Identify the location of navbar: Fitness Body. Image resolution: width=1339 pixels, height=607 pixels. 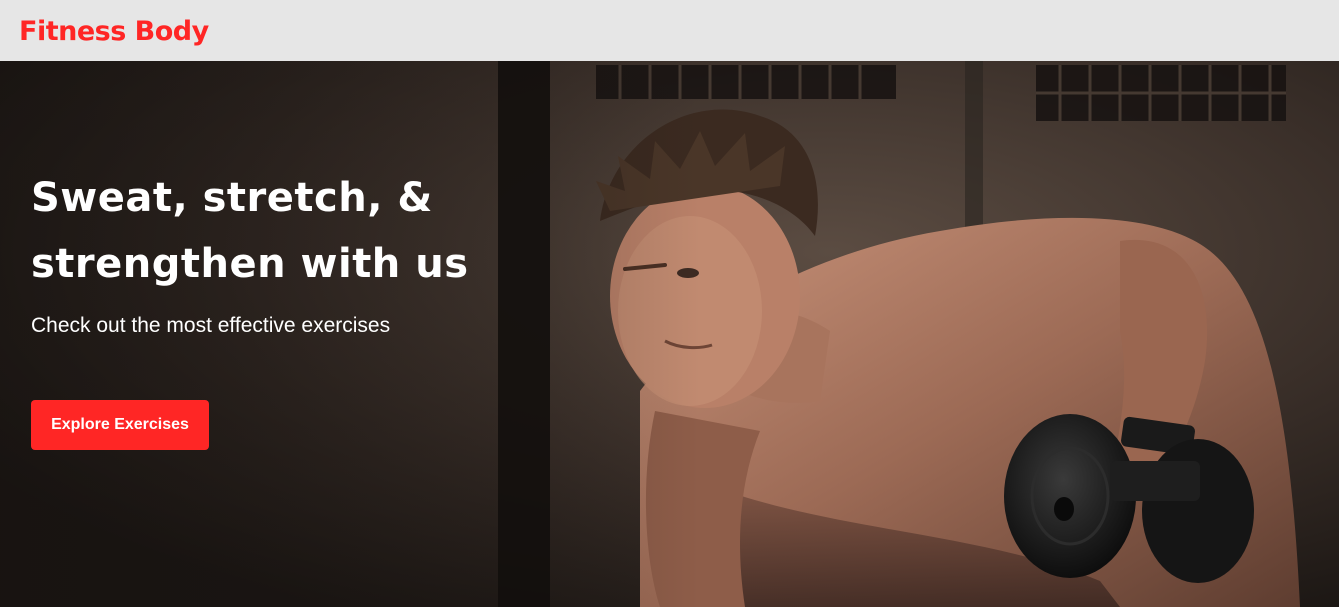
(669, 30).